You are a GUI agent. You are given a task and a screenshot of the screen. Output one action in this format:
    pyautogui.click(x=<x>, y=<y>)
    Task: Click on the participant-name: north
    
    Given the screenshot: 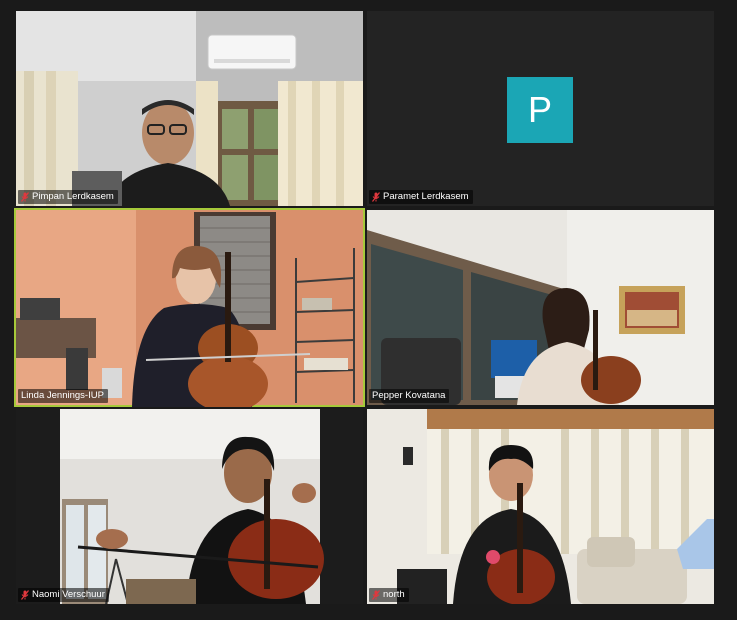 What is the action you would take?
    pyautogui.click(x=394, y=594)
    